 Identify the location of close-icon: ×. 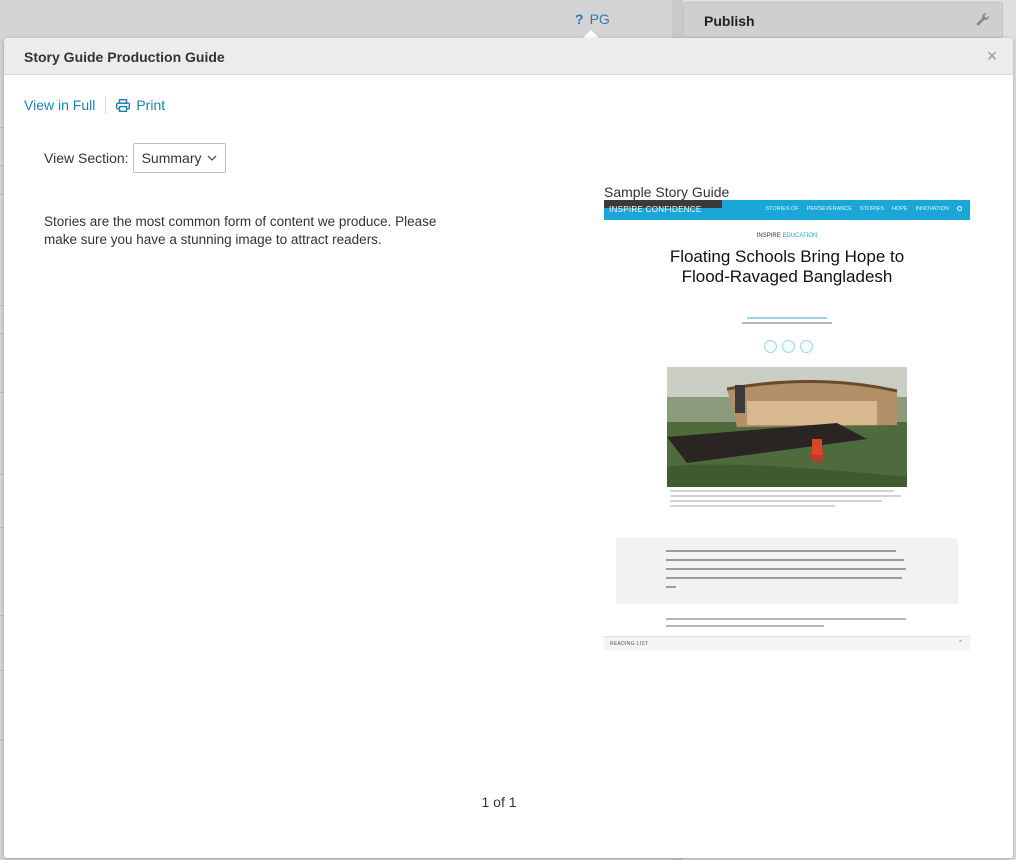
(992, 56).